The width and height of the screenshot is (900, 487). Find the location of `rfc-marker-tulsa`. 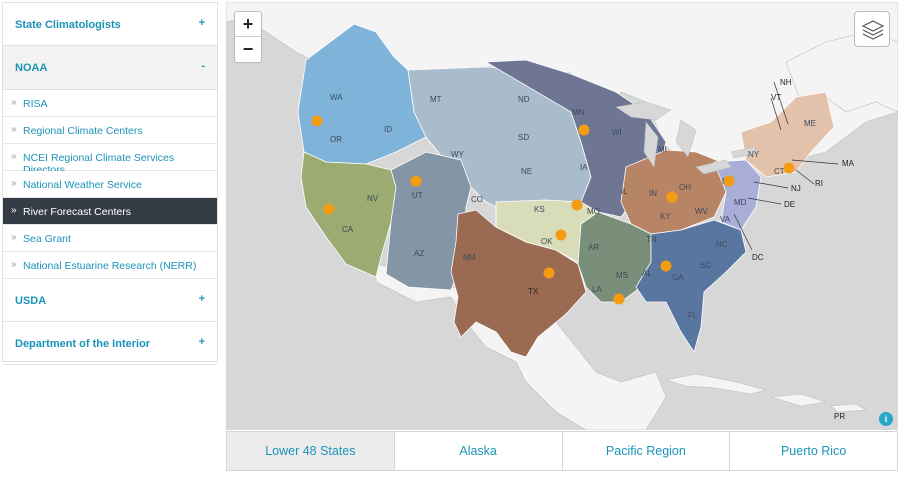

rfc-marker-tulsa is located at coordinates (561, 235).